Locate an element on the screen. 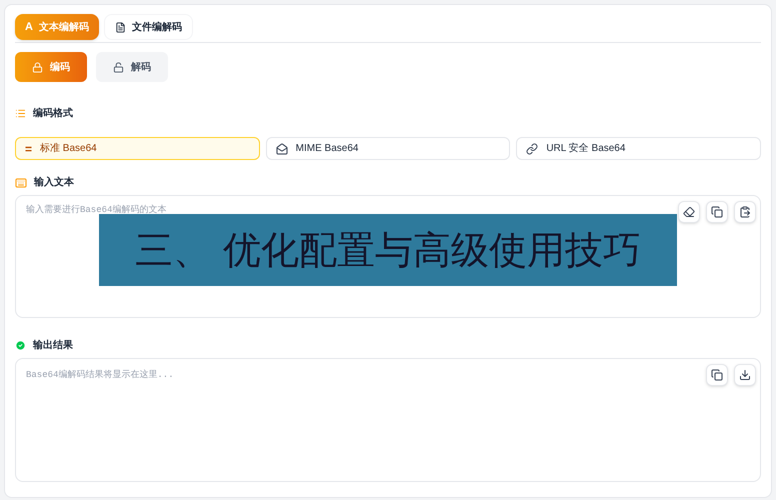 The image size is (776, 500). envelope-icon is located at coordinates (282, 148).